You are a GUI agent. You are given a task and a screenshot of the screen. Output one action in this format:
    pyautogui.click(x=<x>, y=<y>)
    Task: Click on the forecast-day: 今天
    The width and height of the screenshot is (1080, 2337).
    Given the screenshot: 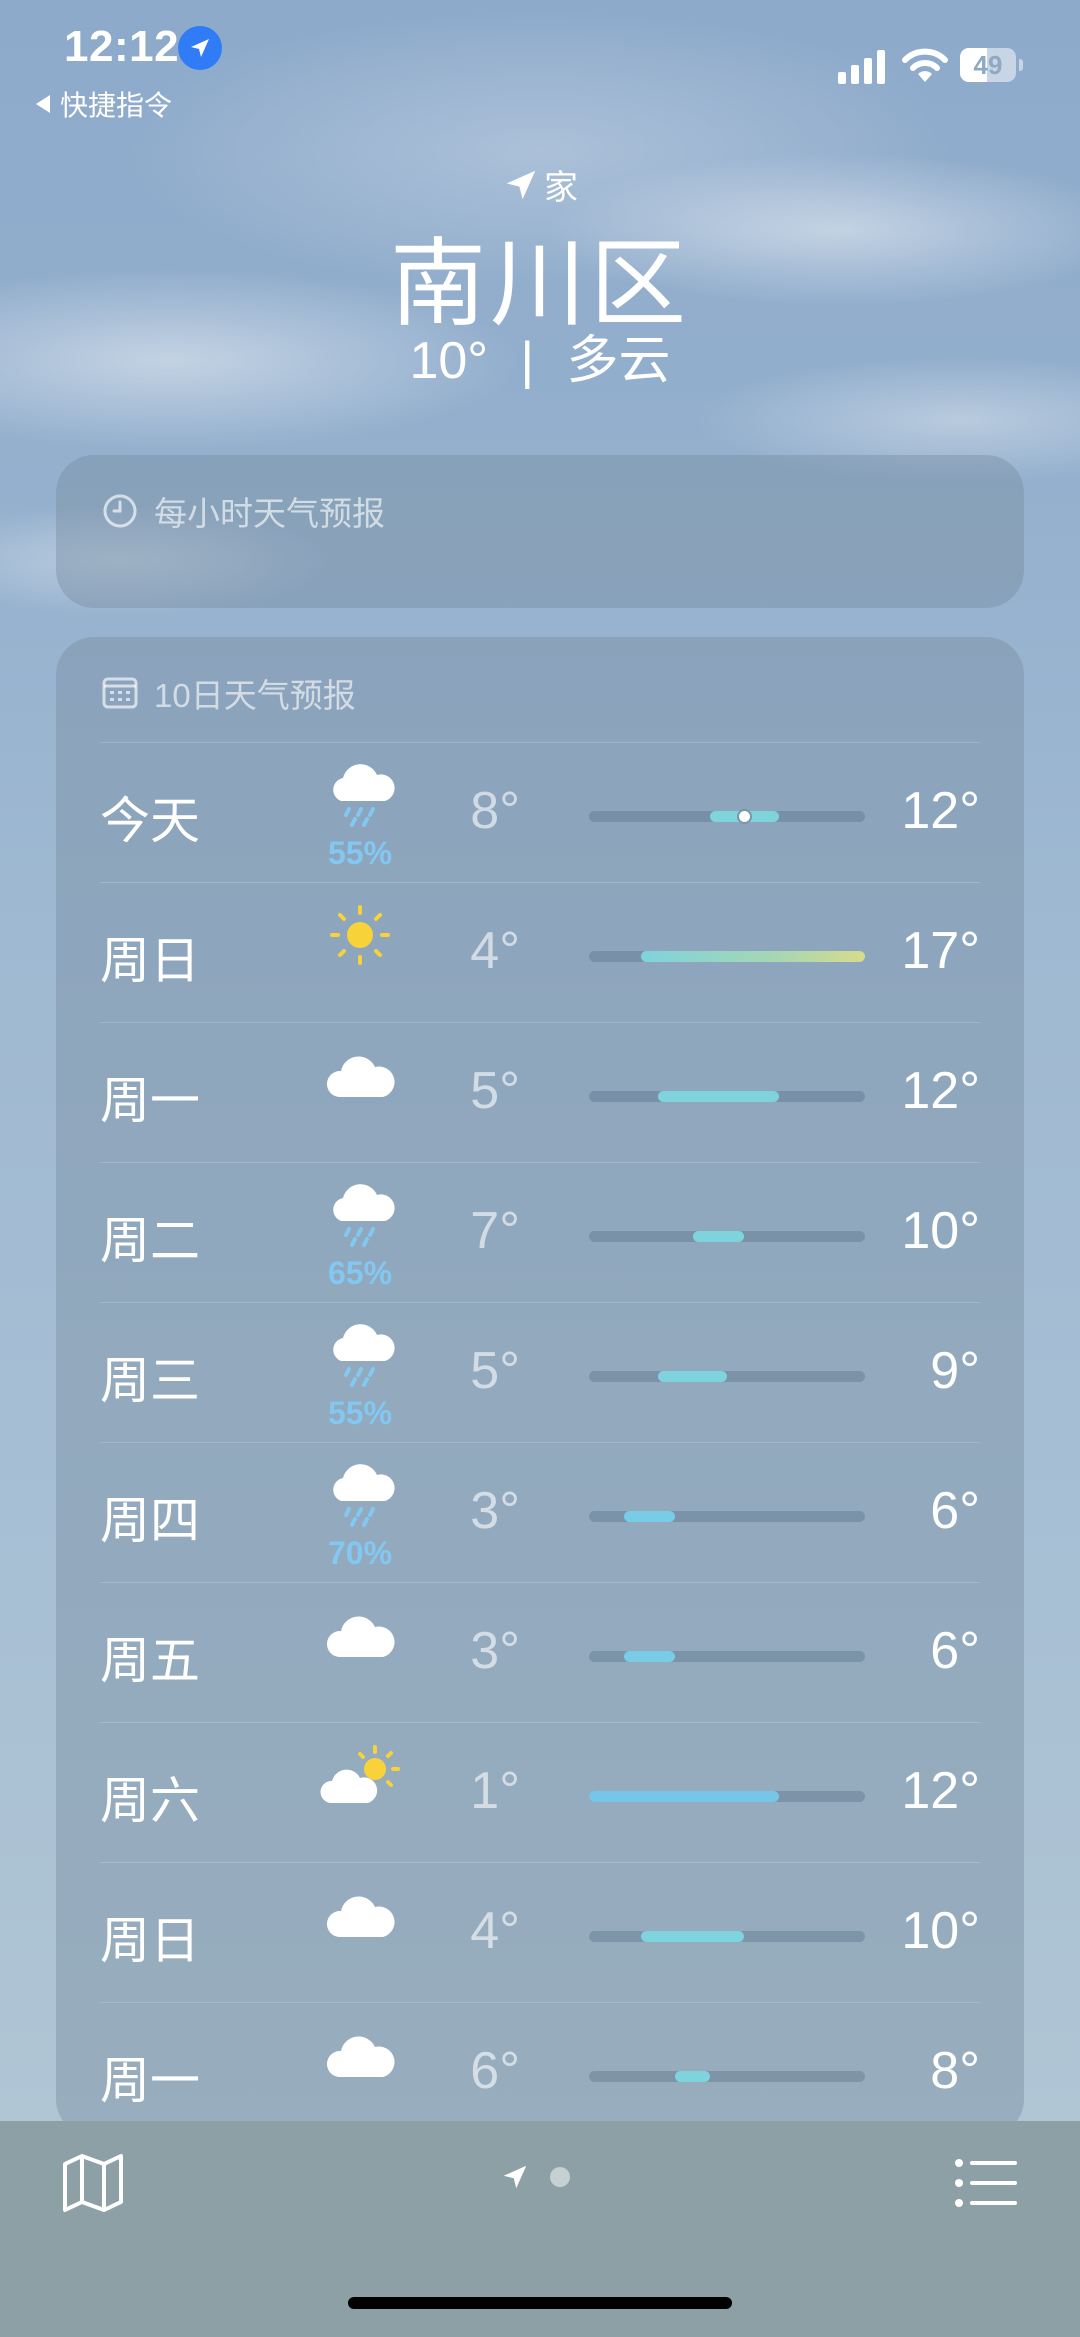 What is the action you would take?
    pyautogui.click(x=150, y=821)
    